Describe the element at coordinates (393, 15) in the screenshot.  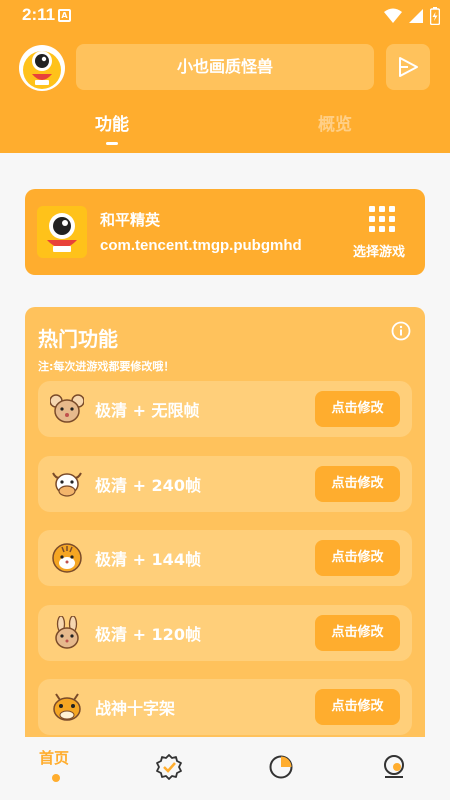
I see `wifi-icon` at that location.